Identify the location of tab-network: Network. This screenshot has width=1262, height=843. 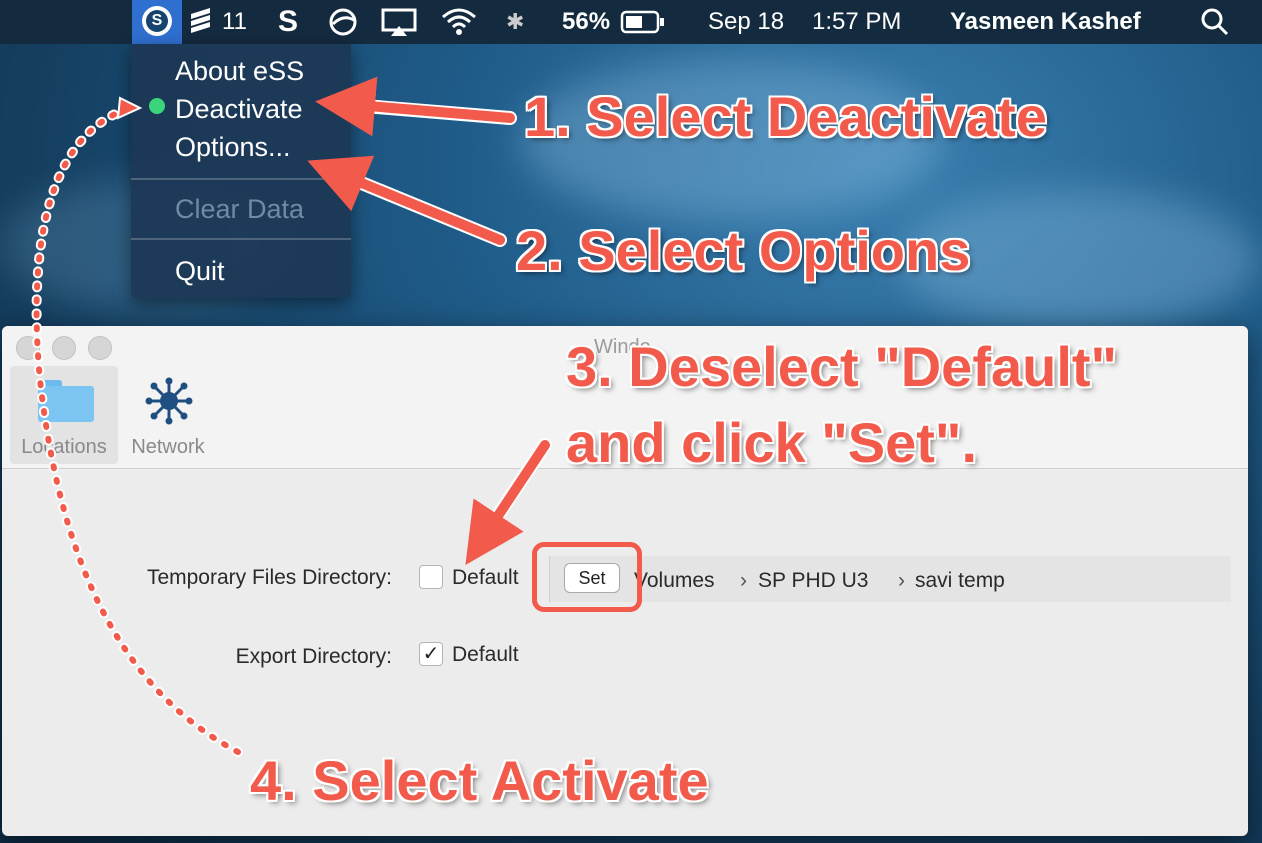
(168, 415).